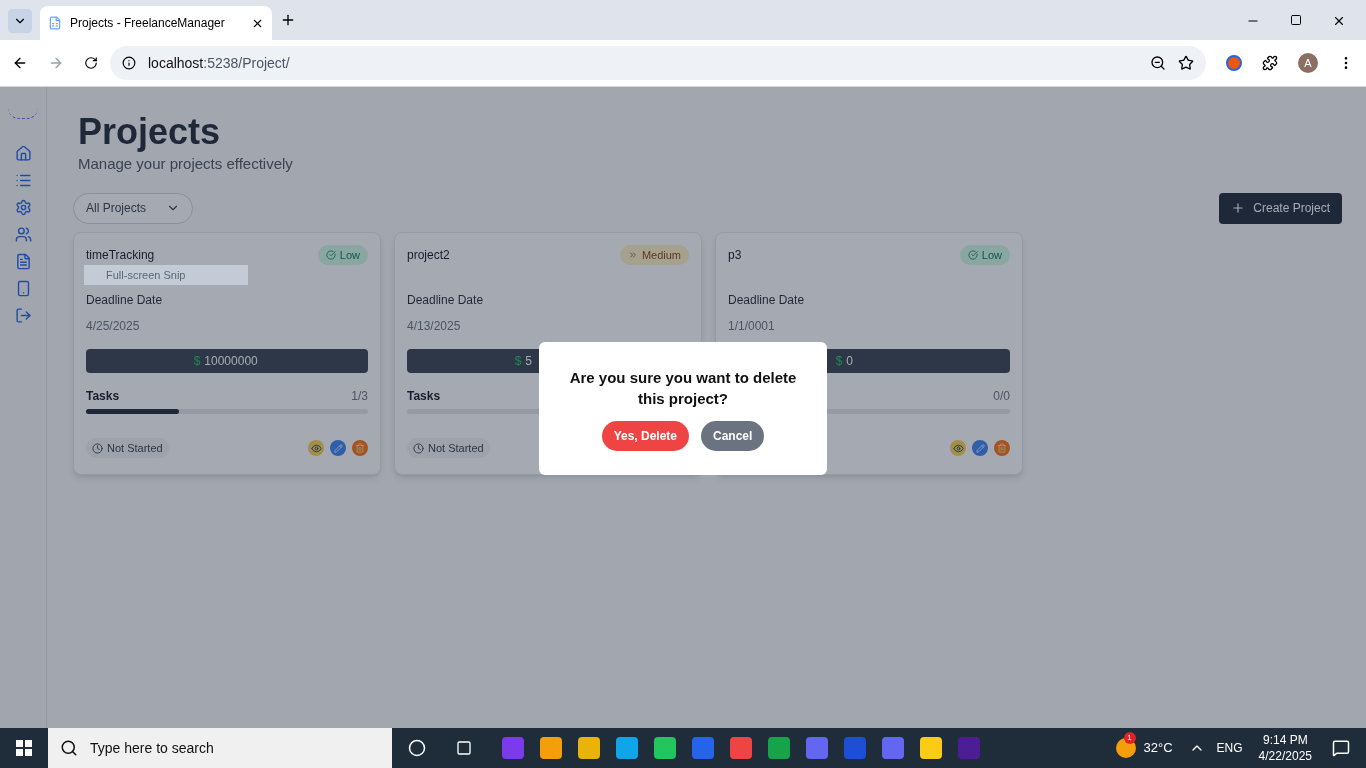 The image size is (1366, 768). What do you see at coordinates (1285, 740) in the screenshot?
I see `clock-time: 9:14 PM` at bounding box center [1285, 740].